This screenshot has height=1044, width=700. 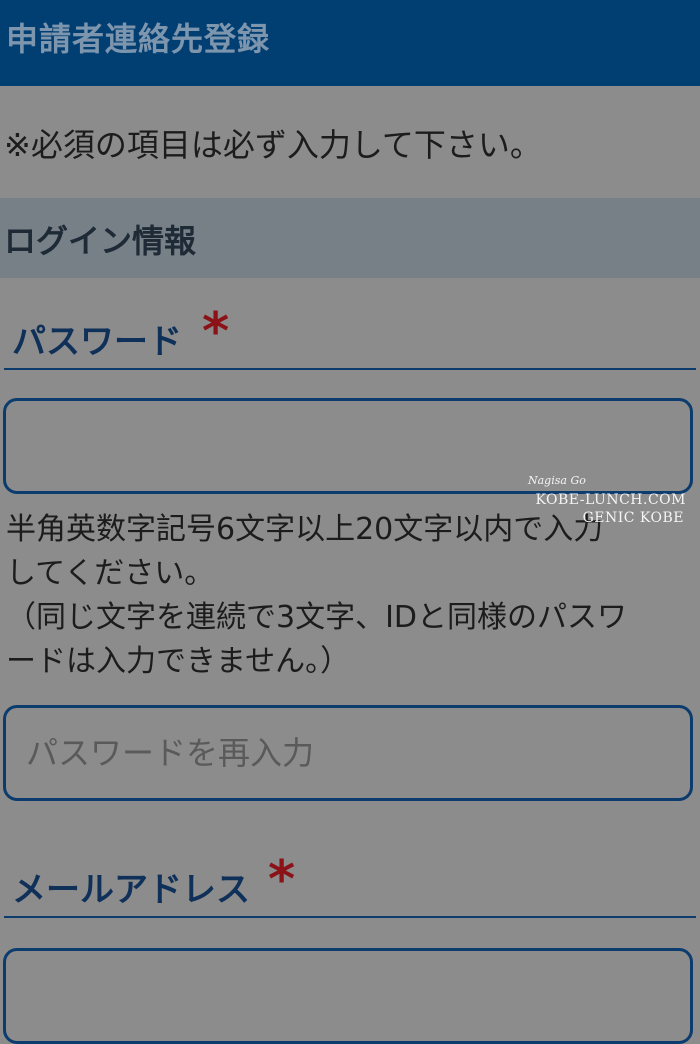 What do you see at coordinates (350, 917) in the screenshot?
I see `email-label-divider` at bounding box center [350, 917].